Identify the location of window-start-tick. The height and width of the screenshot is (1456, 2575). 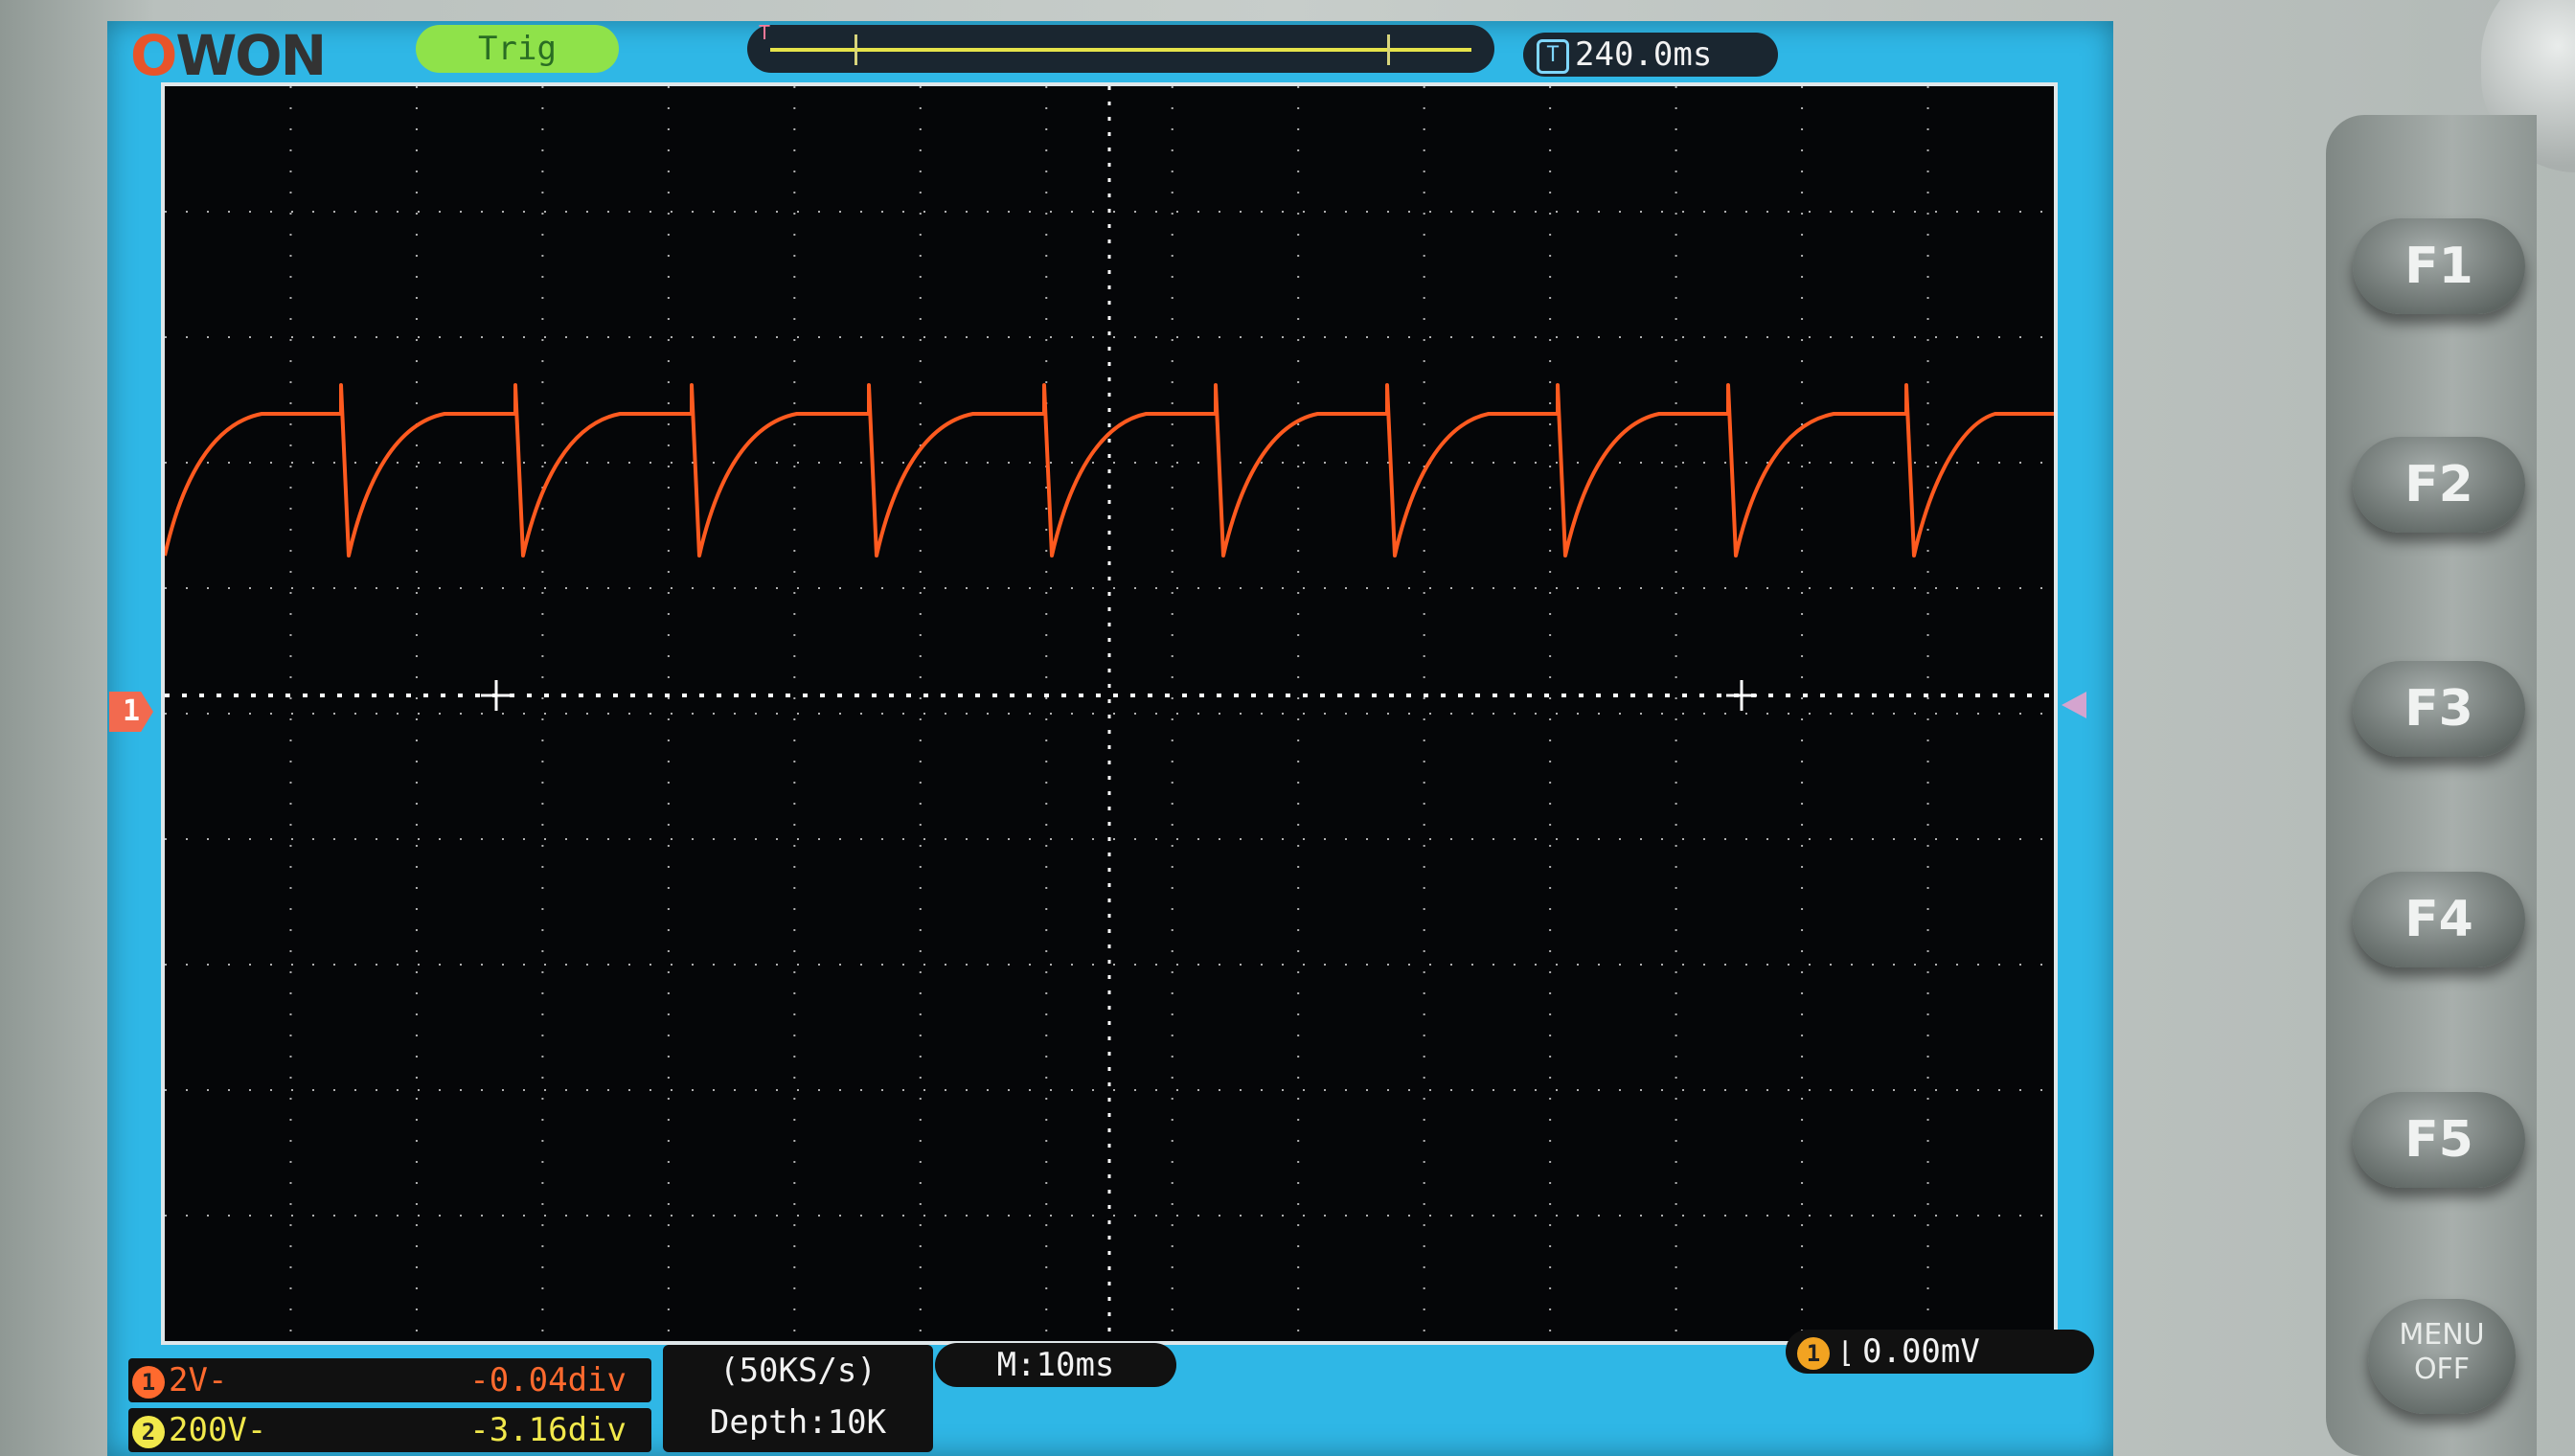
(856, 50).